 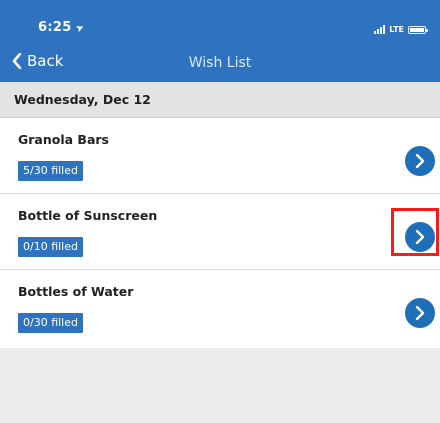 What do you see at coordinates (50, 247) in the screenshot?
I see `filled-status-badge: 0/10 filled` at bounding box center [50, 247].